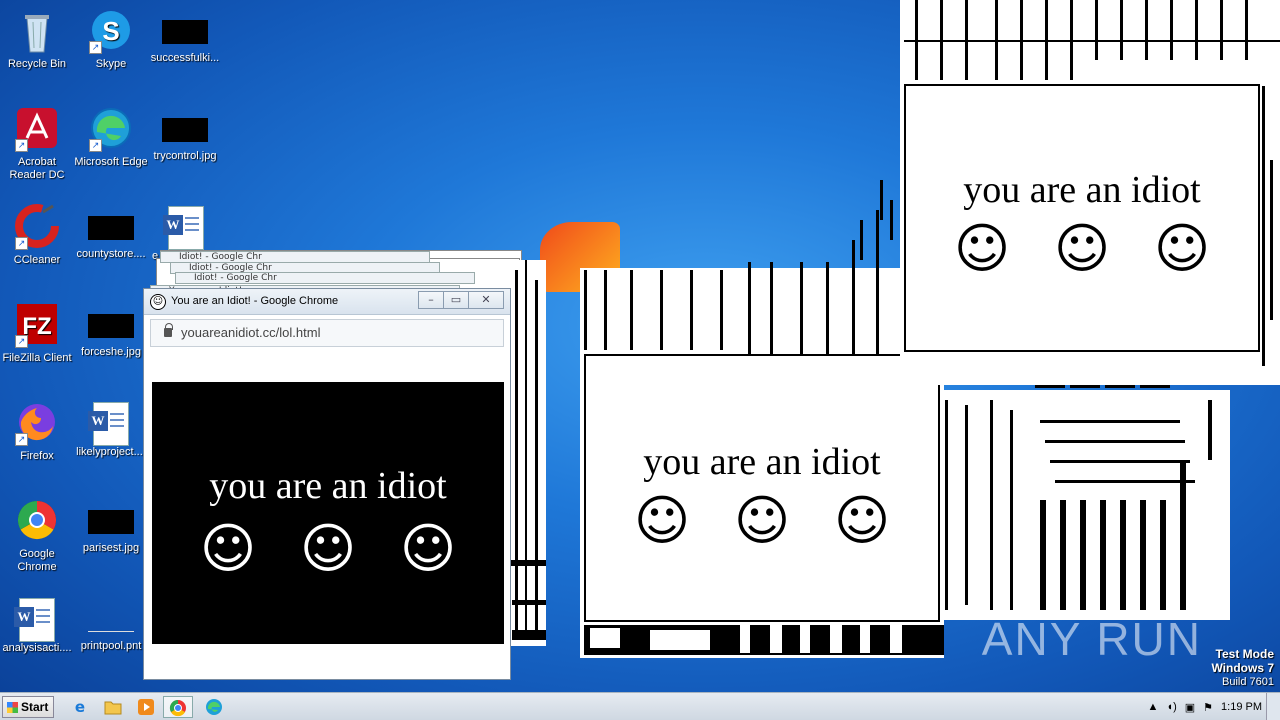 The width and height of the screenshot is (1280, 720). I want to click on test-mode-line: Windows 7, so click(1242, 668).